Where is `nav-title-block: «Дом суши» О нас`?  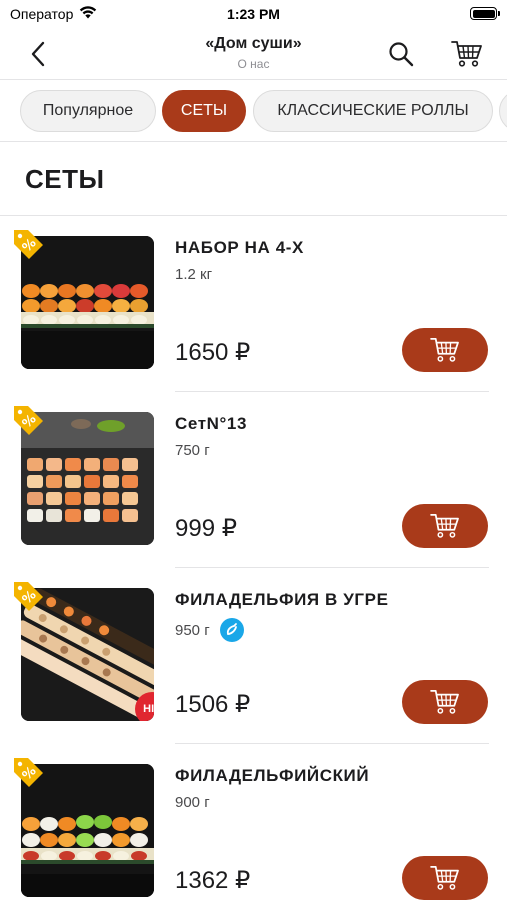 nav-title-block: «Дом суши» О нас is located at coordinates (253, 53).